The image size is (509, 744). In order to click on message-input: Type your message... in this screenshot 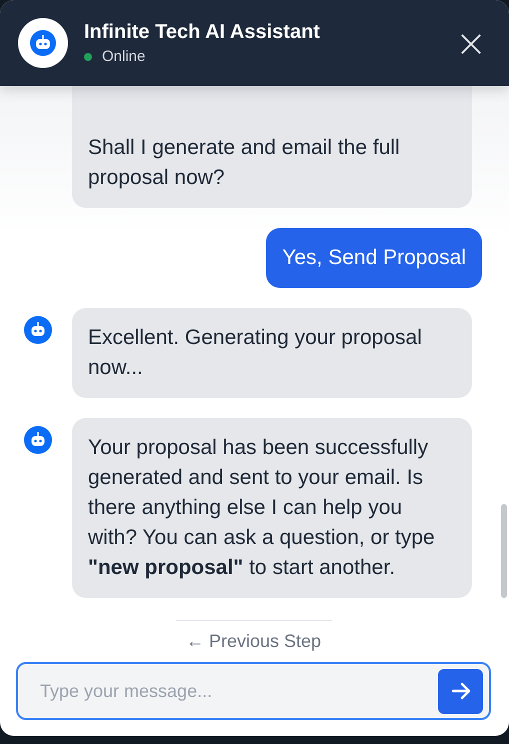, I will do `click(238, 691)`.